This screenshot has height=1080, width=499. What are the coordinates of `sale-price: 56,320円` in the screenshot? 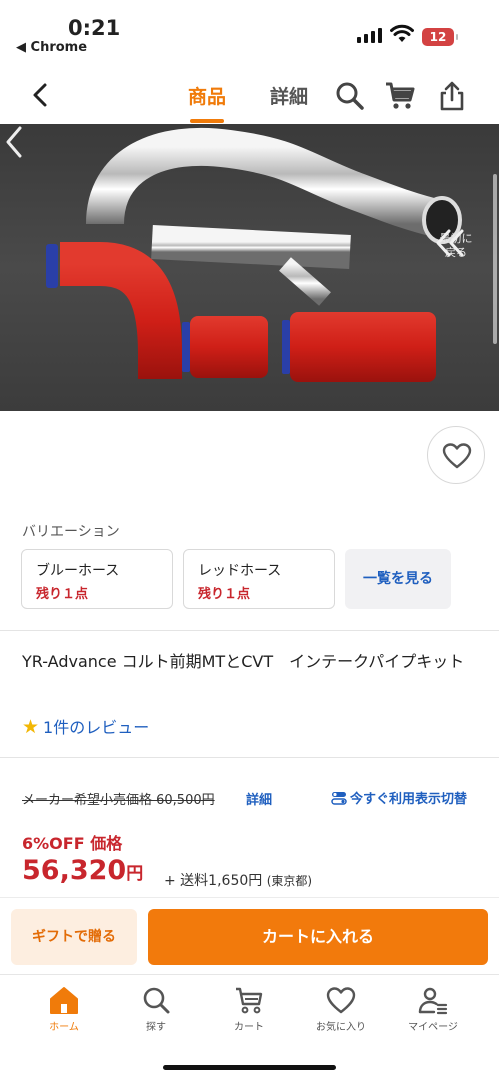 It's located at (82, 870).